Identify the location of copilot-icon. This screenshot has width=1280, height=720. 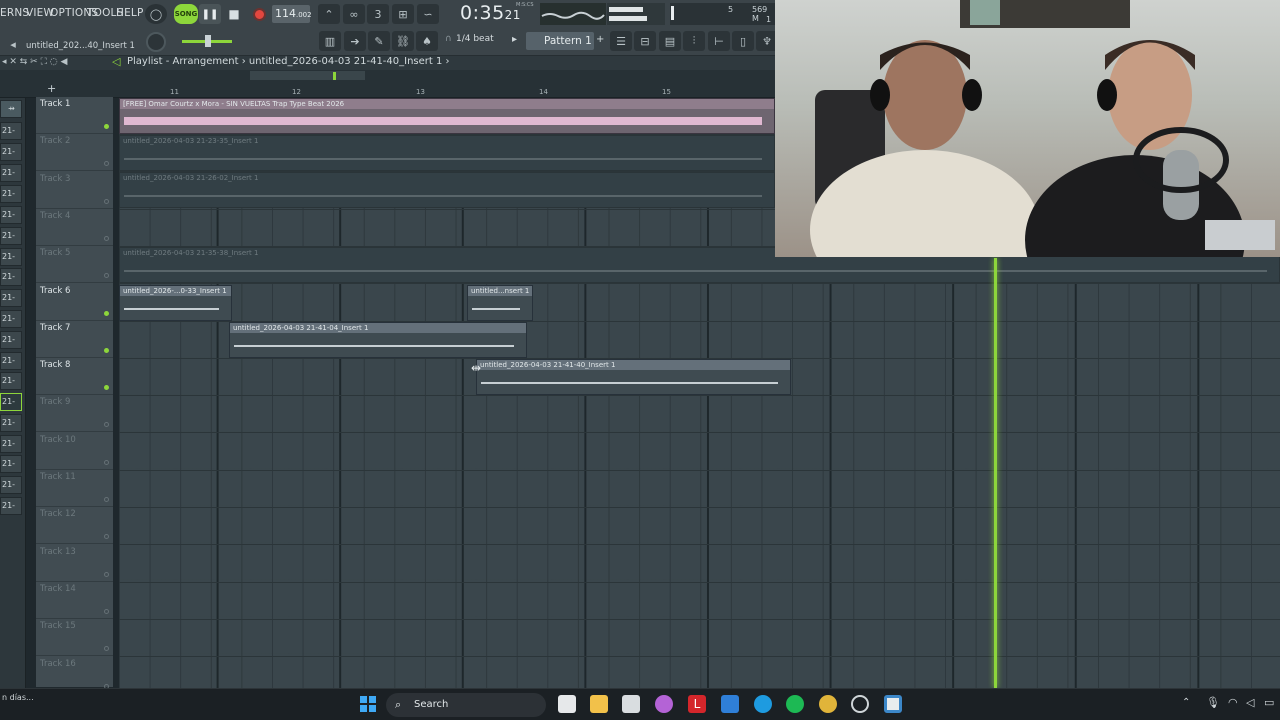
(664, 704).